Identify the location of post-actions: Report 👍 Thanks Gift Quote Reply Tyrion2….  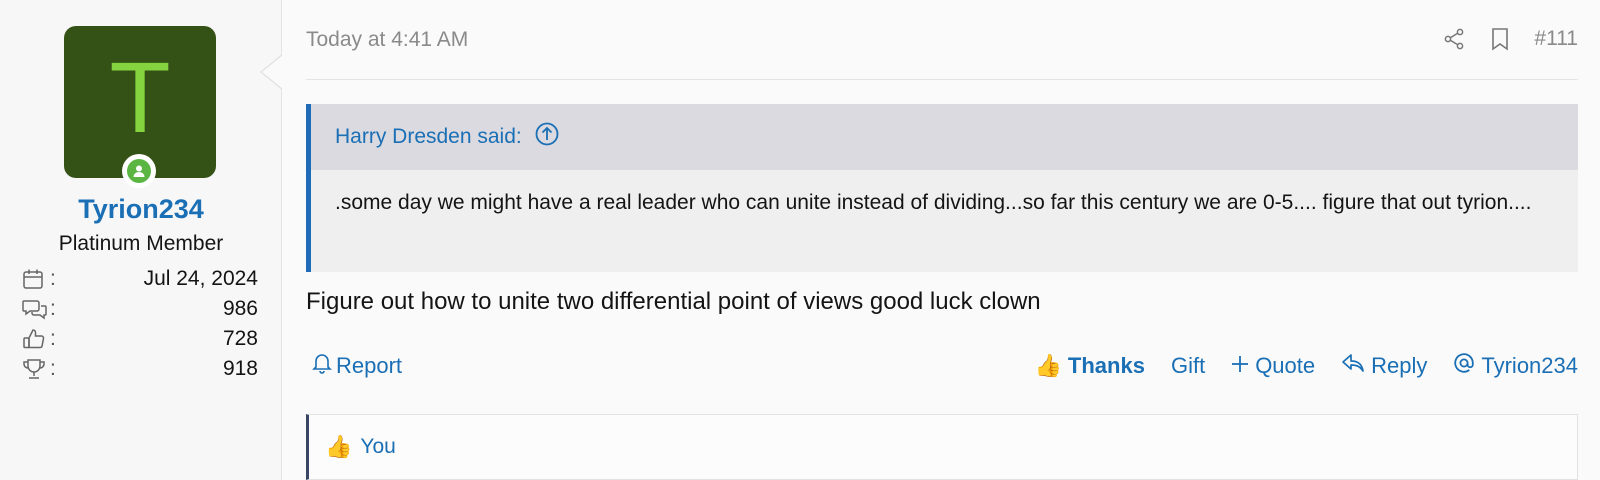
(942, 370).